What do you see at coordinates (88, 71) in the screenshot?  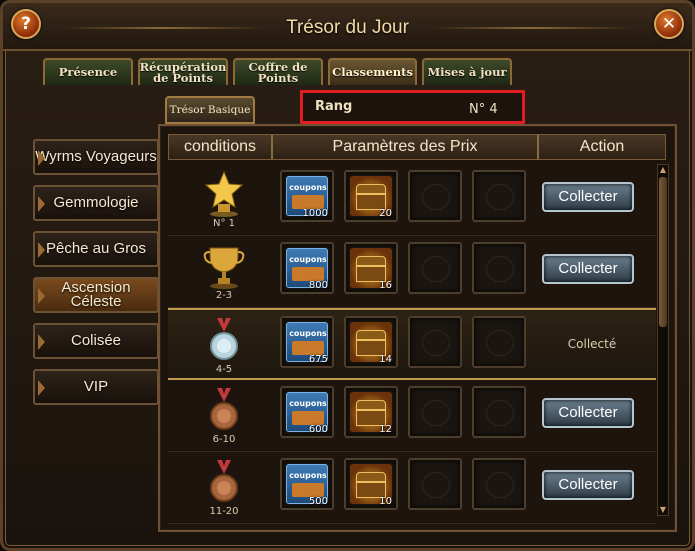 I see `tab-presence: Présence` at bounding box center [88, 71].